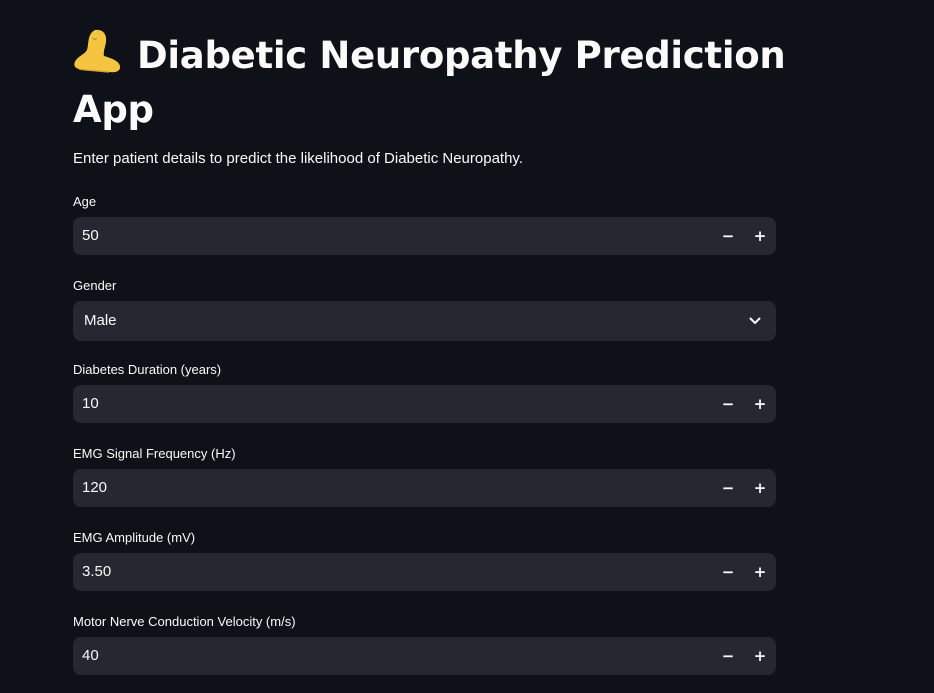  Describe the element at coordinates (728, 488) in the screenshot. I see `emg-frequency-decrement-button: −` at that location.